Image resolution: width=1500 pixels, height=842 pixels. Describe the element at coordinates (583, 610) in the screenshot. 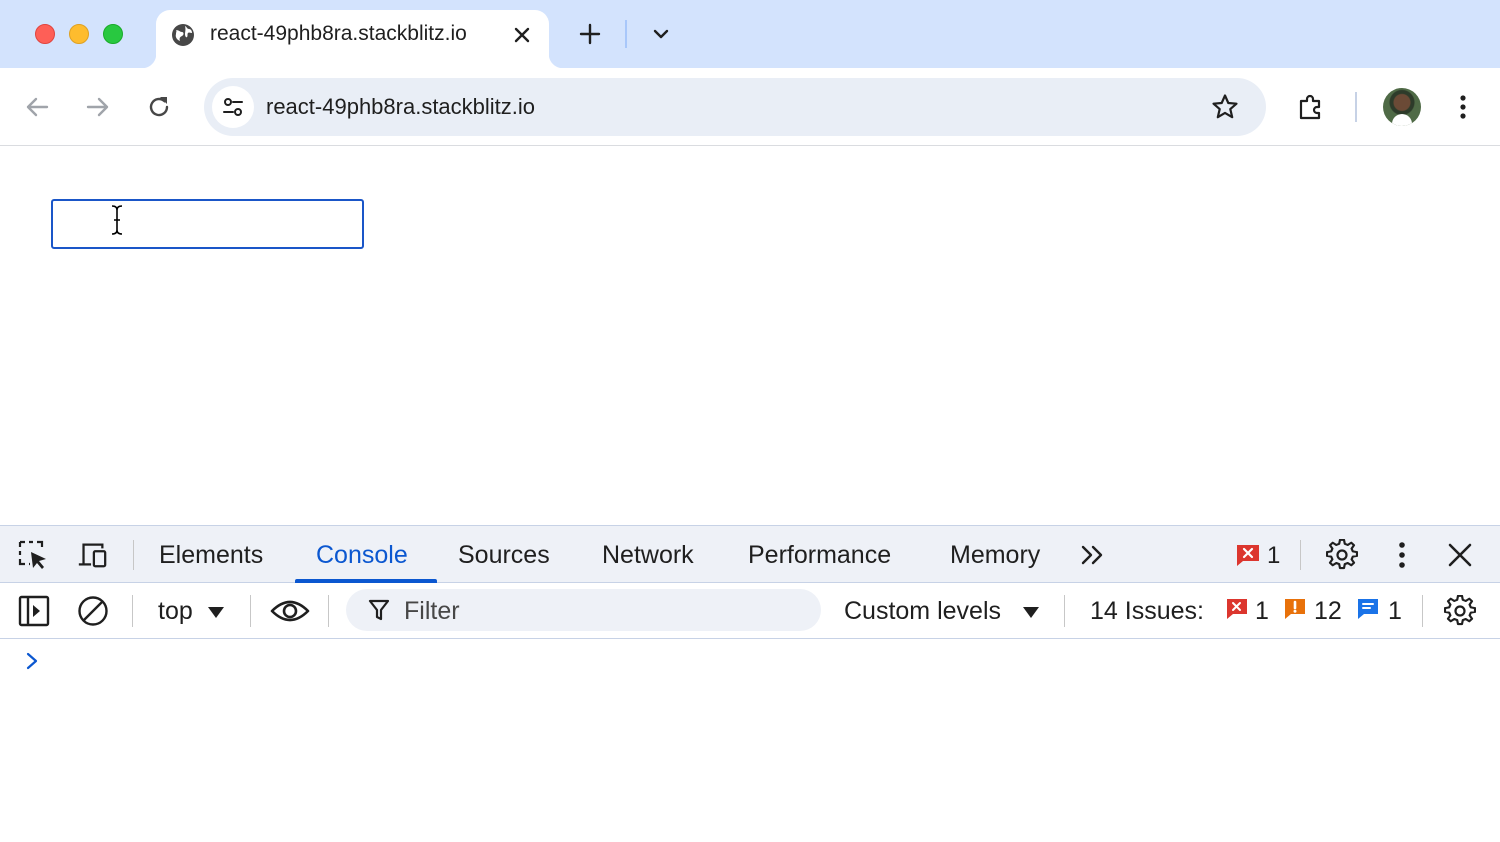

I see `console-filter-input: Filter` at that location.